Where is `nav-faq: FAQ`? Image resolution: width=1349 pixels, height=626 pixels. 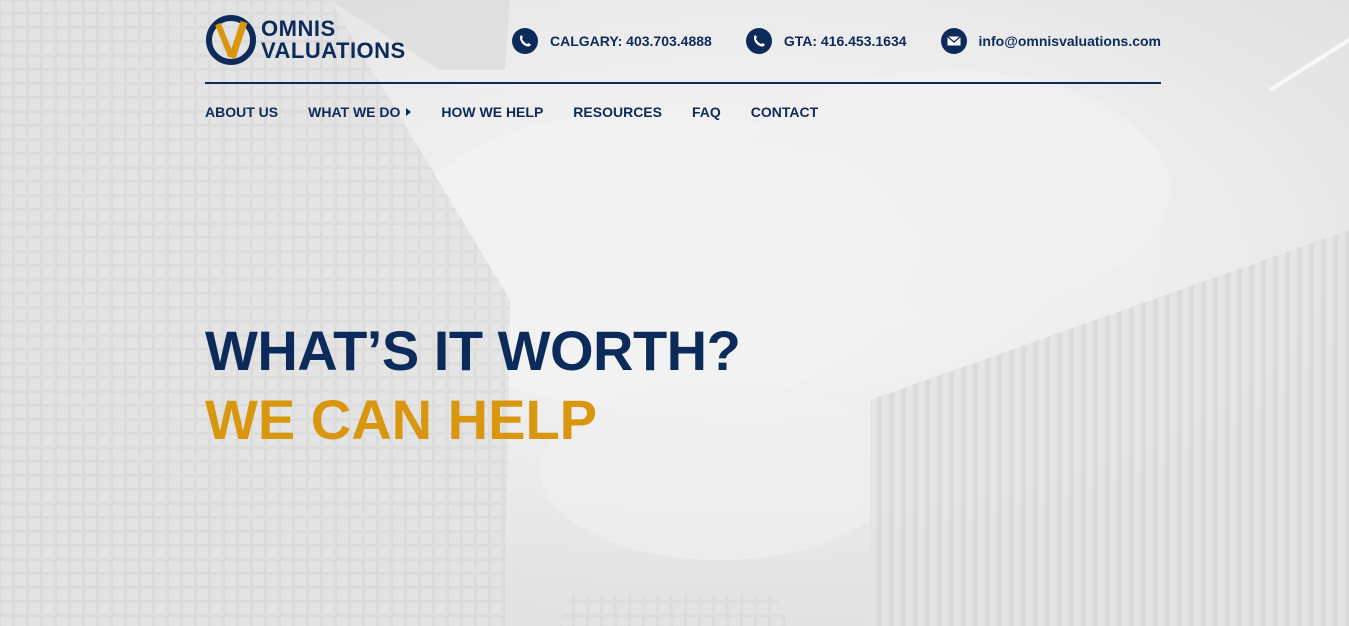
nav-faq: FAQ is located at coordinates (706, 112).